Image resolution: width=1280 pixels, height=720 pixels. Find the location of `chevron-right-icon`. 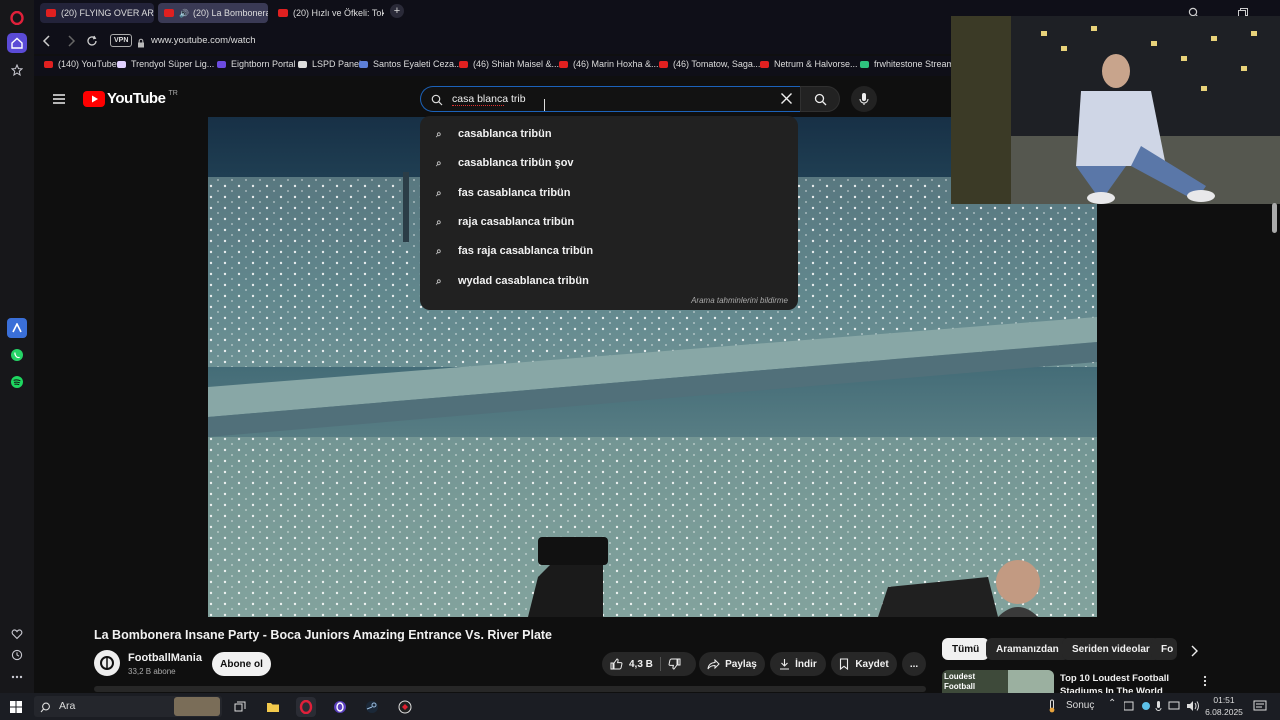

chevron-right-icon is located at coordinates (1194, 653).